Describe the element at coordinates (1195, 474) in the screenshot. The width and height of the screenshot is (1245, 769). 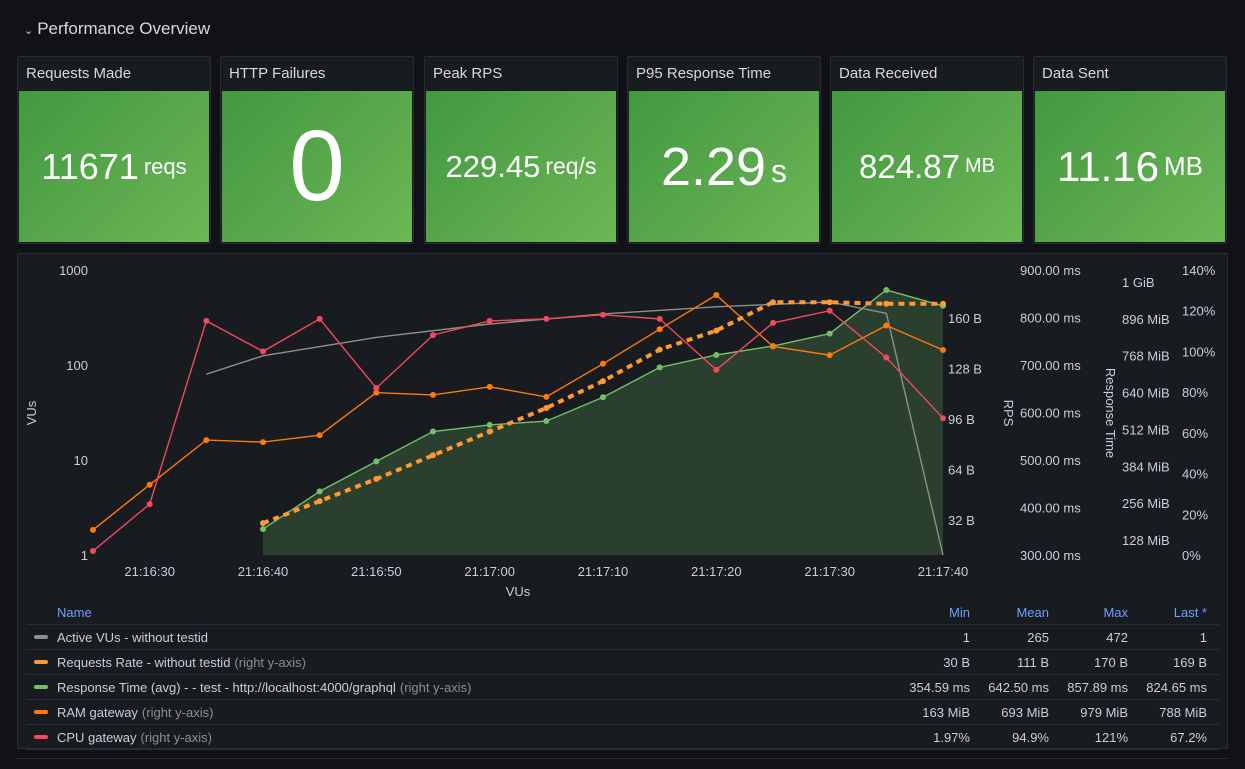
I see `y-tick-label-cpu: 40%` at that location.